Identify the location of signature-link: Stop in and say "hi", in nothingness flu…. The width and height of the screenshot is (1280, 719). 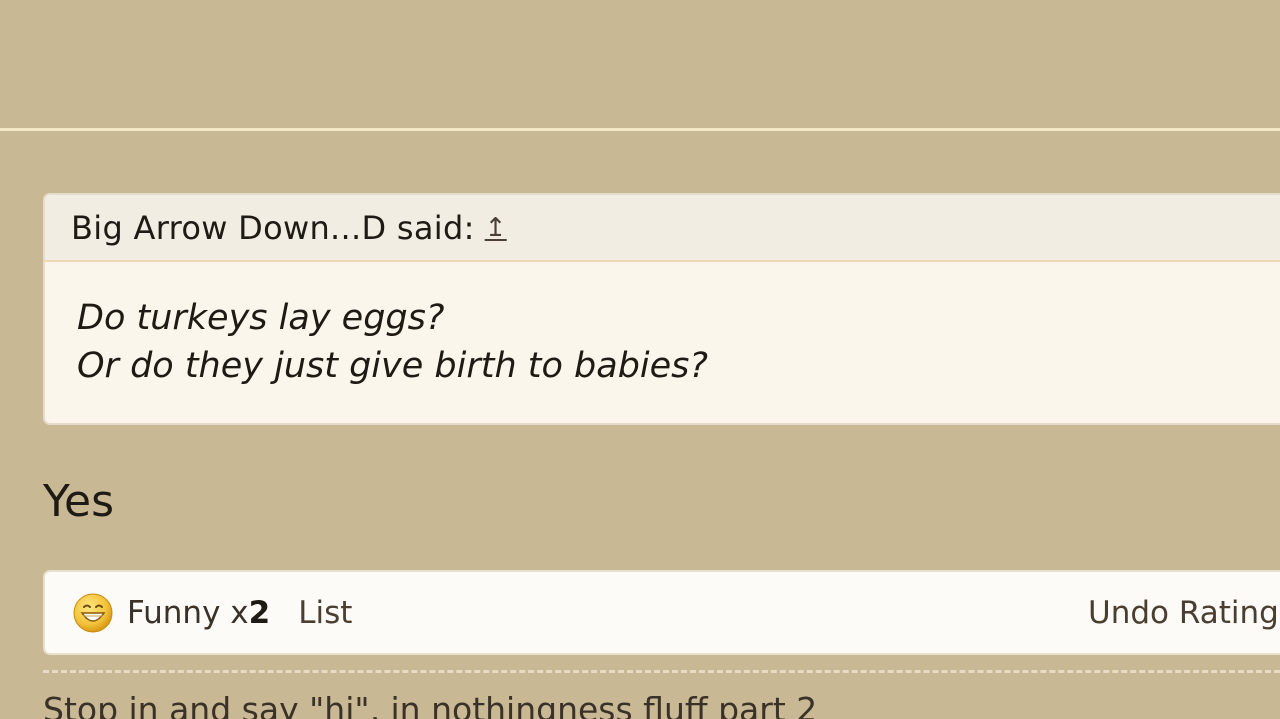
(430, 704).